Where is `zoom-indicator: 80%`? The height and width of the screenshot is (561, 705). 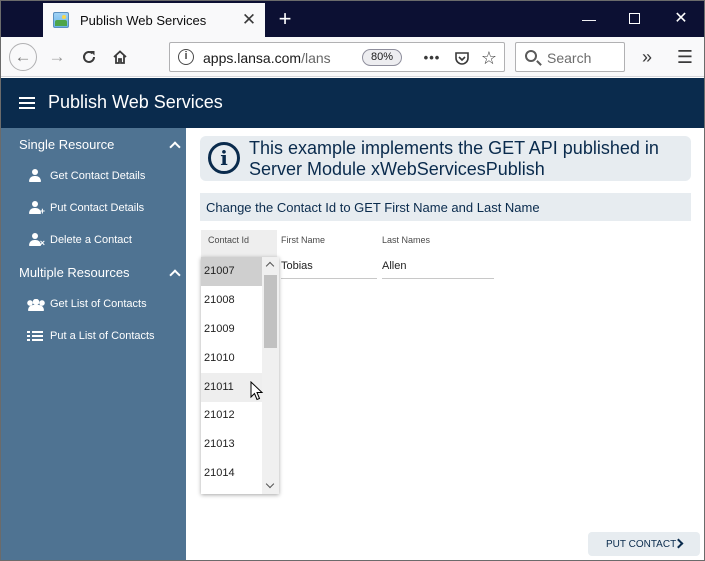
zoom-indicator: 80% is located at coordinates (382, 57).